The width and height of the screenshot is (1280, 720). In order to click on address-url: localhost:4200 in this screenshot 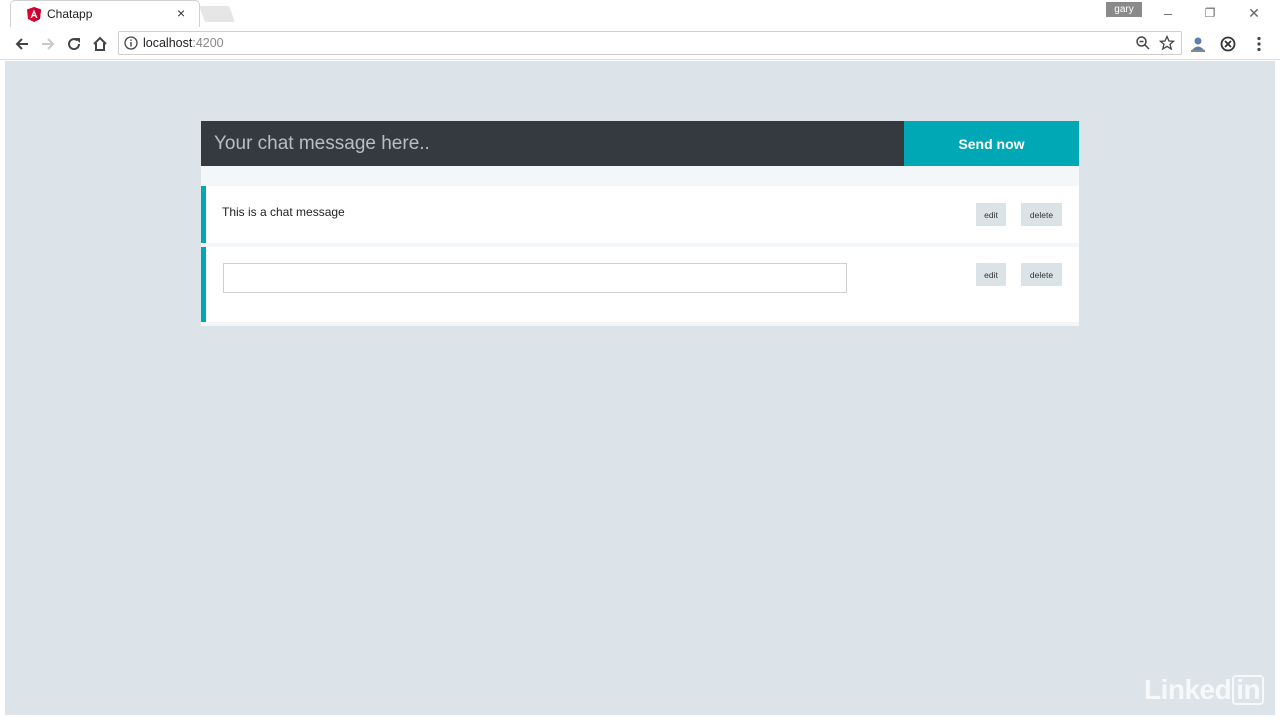, I will do `click(183, 43)`.